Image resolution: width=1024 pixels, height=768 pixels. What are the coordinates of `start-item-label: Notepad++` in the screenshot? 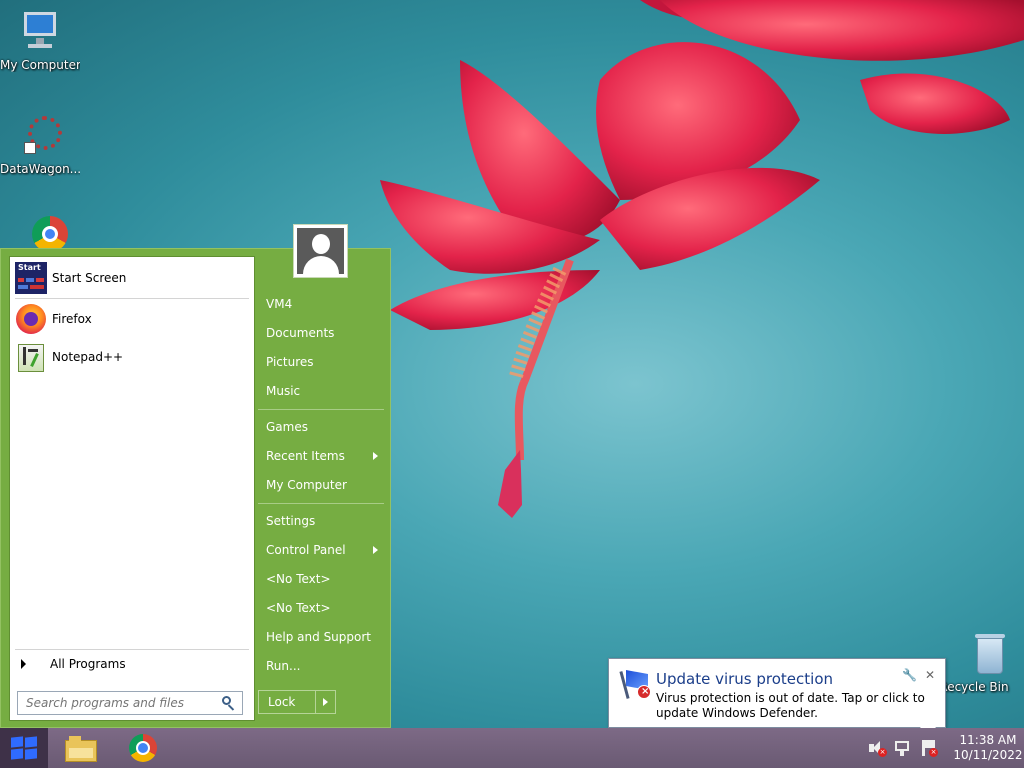 It's located at (88, 357).